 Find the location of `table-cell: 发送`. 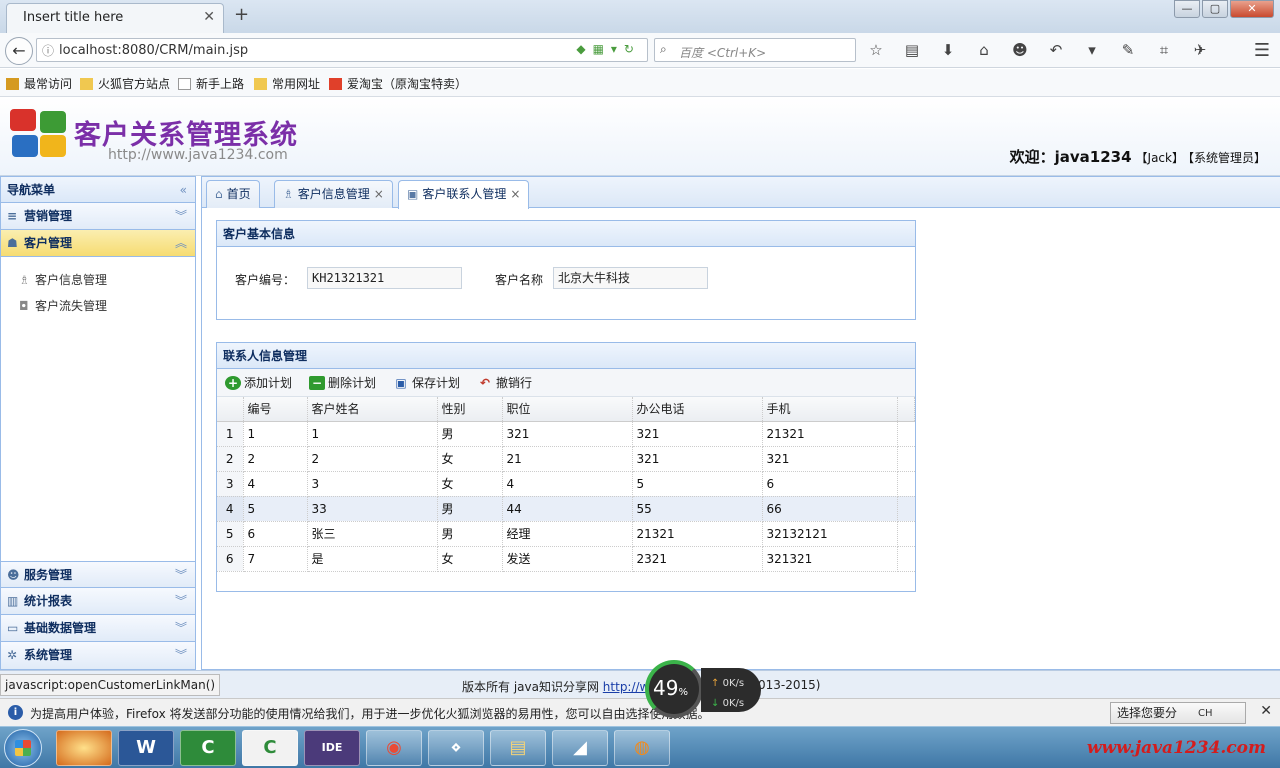

table-cell: 发送 is located at coordinates (567, 559).